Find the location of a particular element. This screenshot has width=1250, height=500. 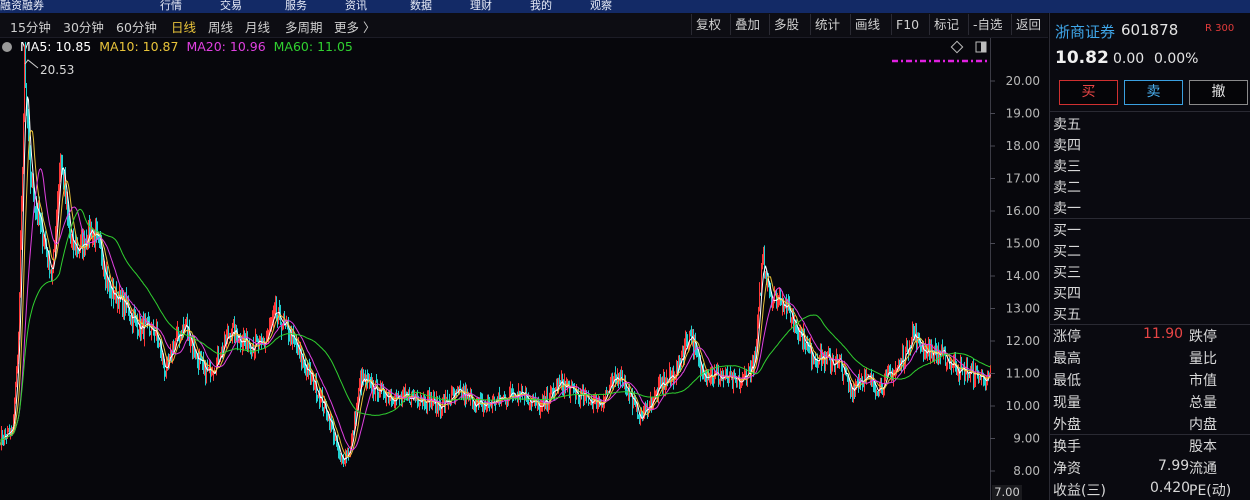

ask-row-2: 卖二 is located at coordinates (1067, 188).